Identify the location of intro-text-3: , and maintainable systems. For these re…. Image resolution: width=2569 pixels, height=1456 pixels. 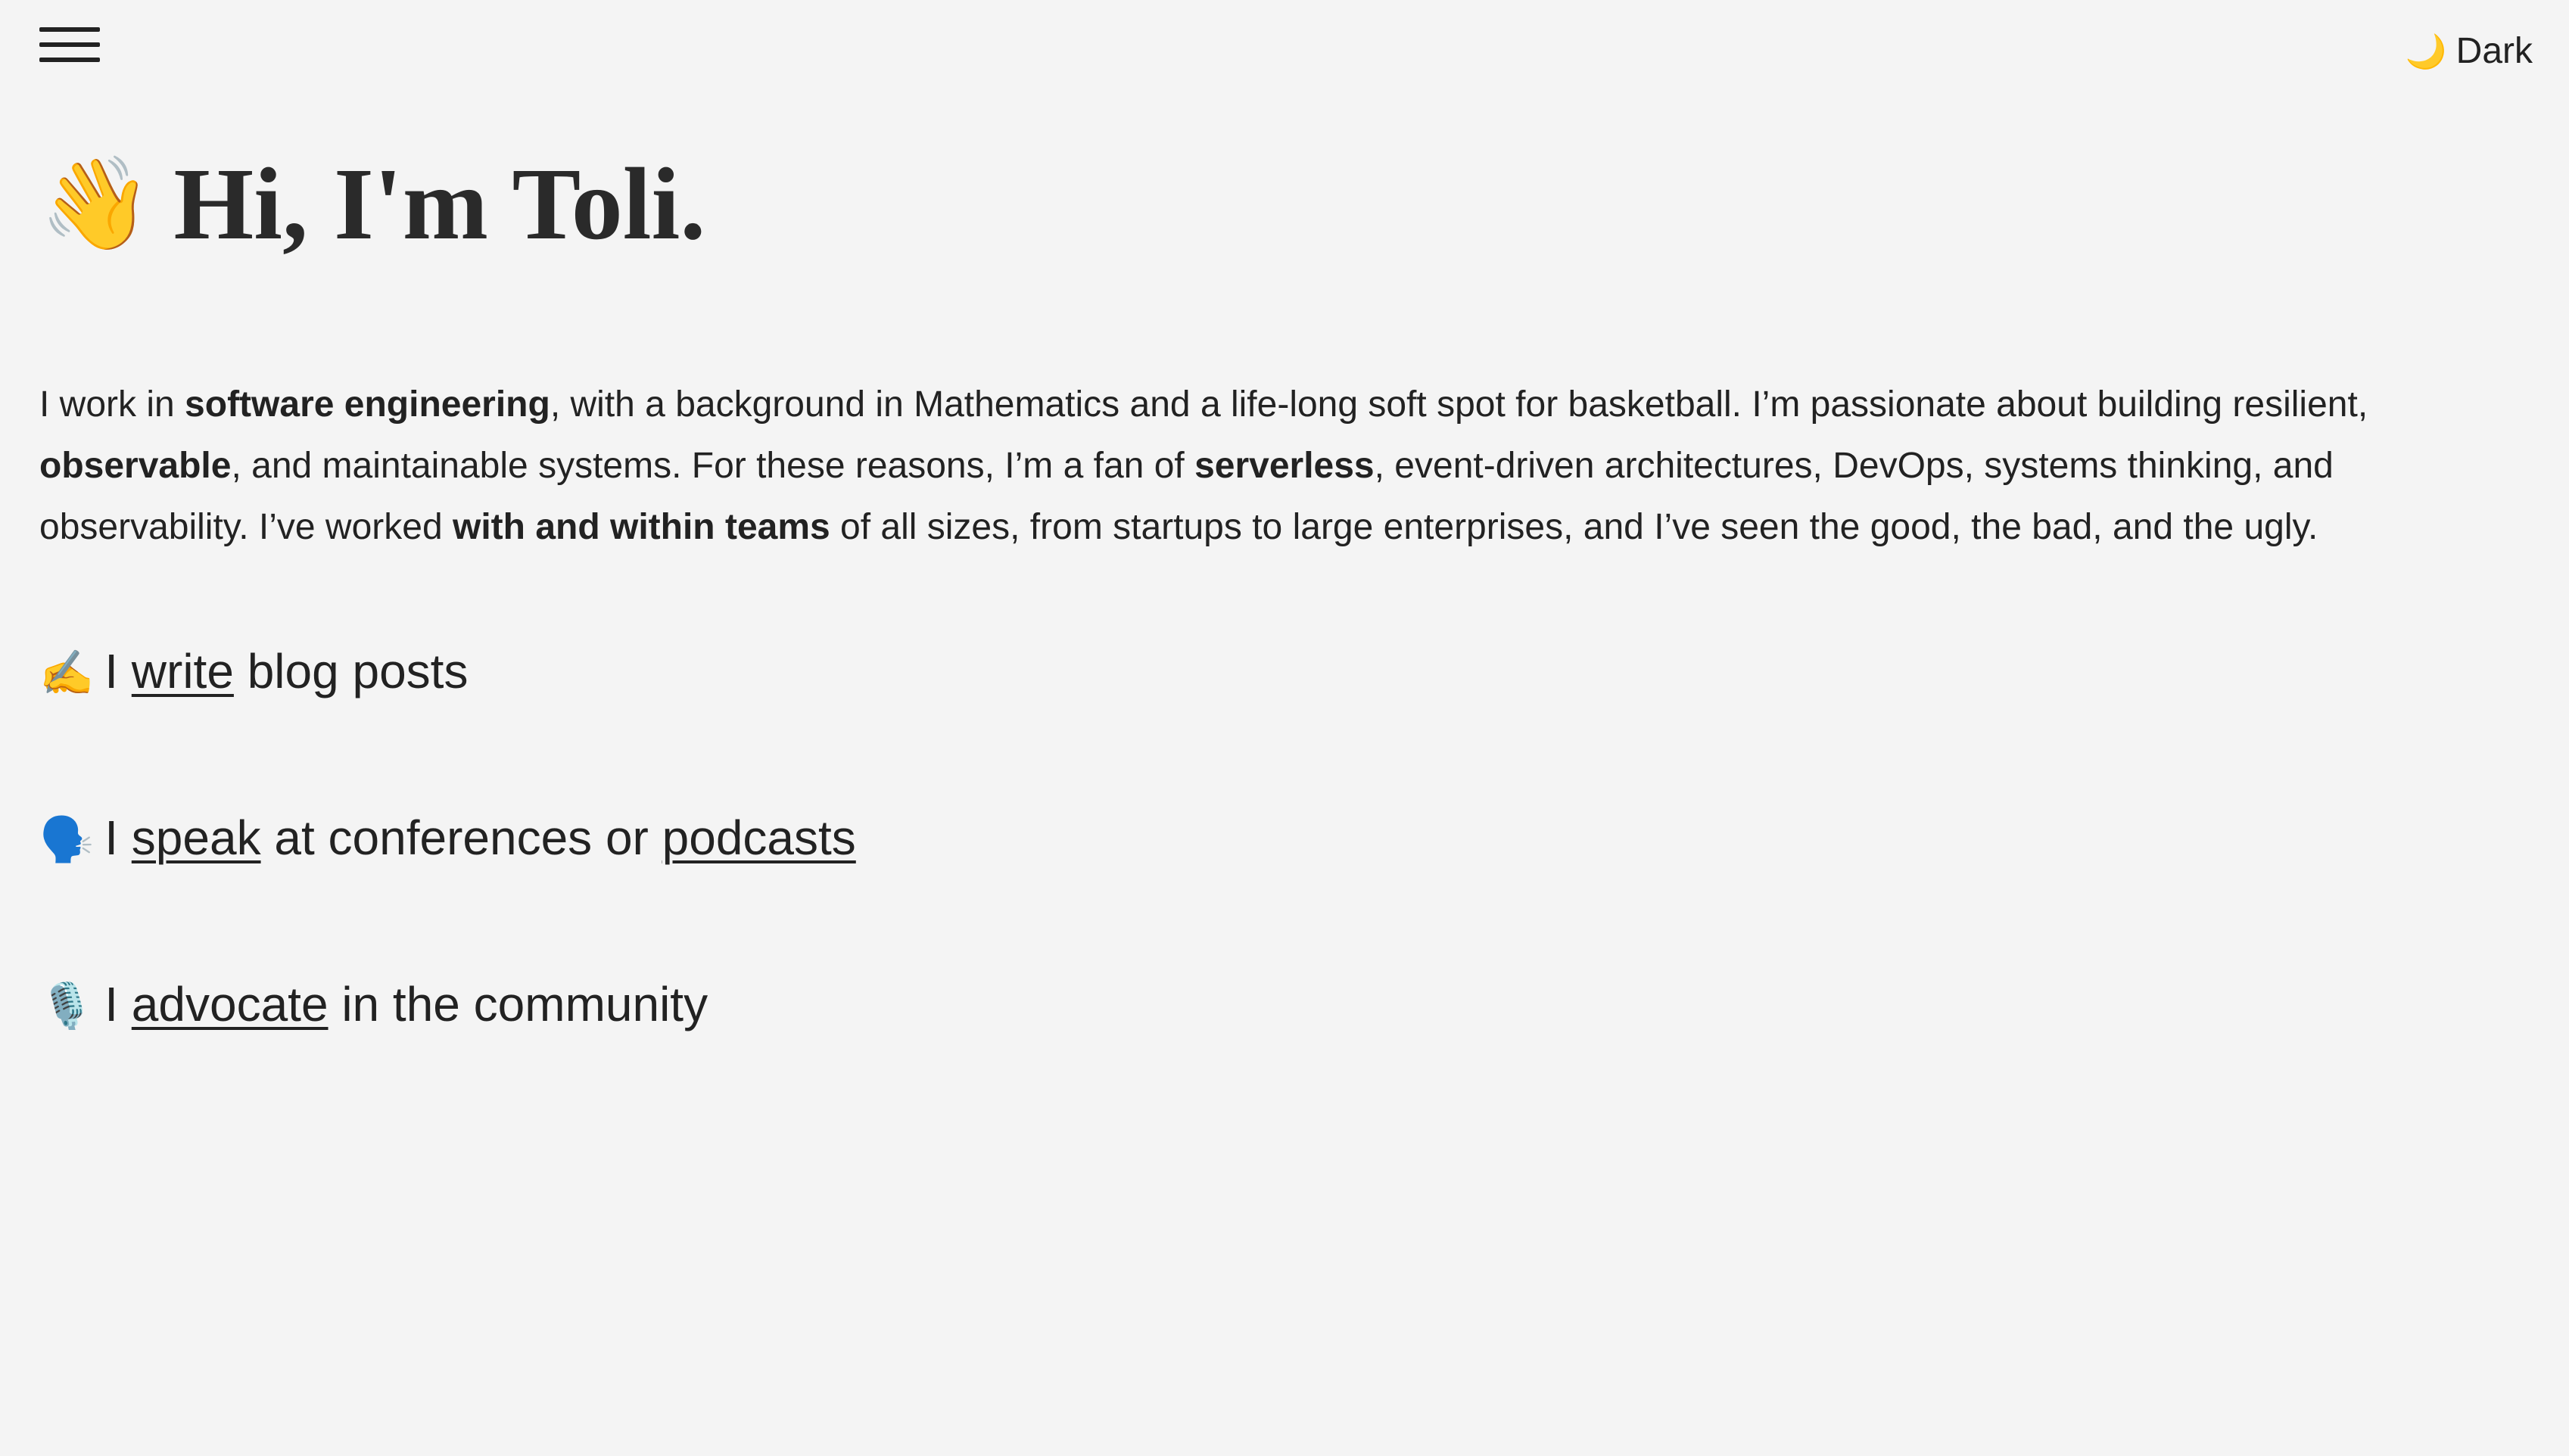
(713, 466).